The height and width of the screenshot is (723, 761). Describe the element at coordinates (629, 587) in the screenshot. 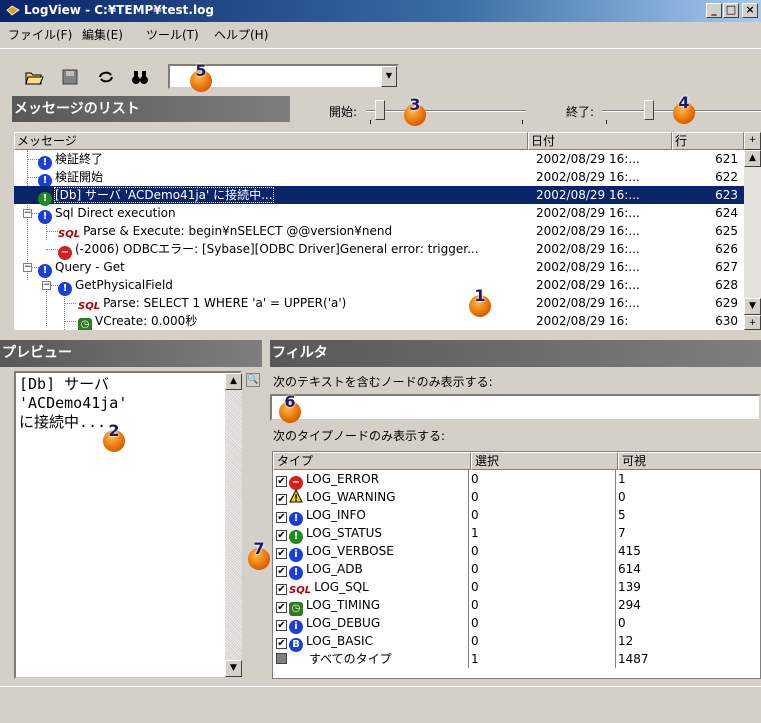

I see `type-visible-count: 139` at that location.